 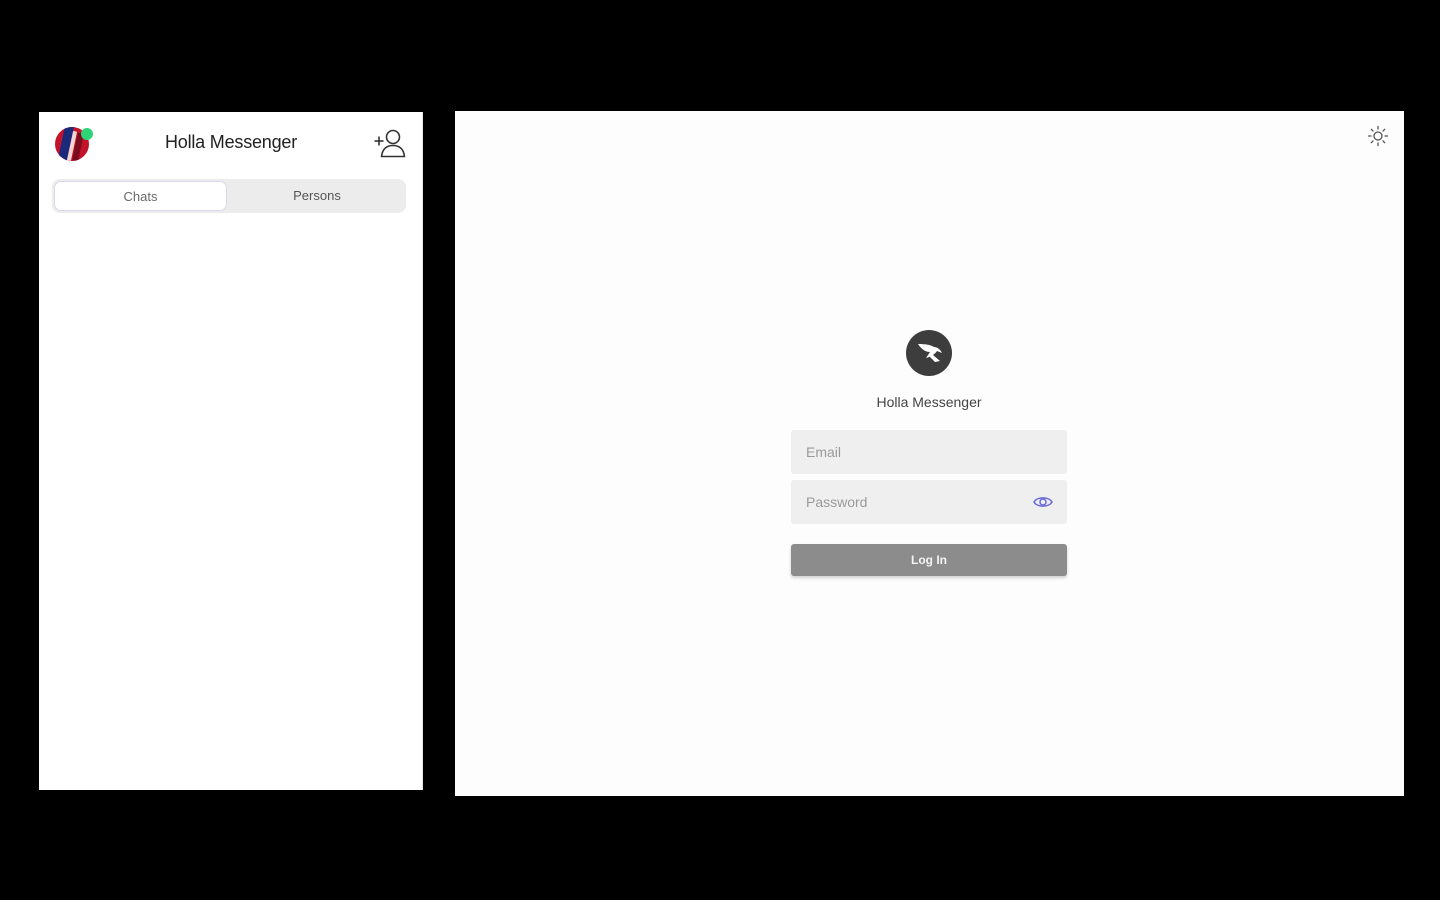 I want to click on eye-icon, so click(x=1043, y=502).